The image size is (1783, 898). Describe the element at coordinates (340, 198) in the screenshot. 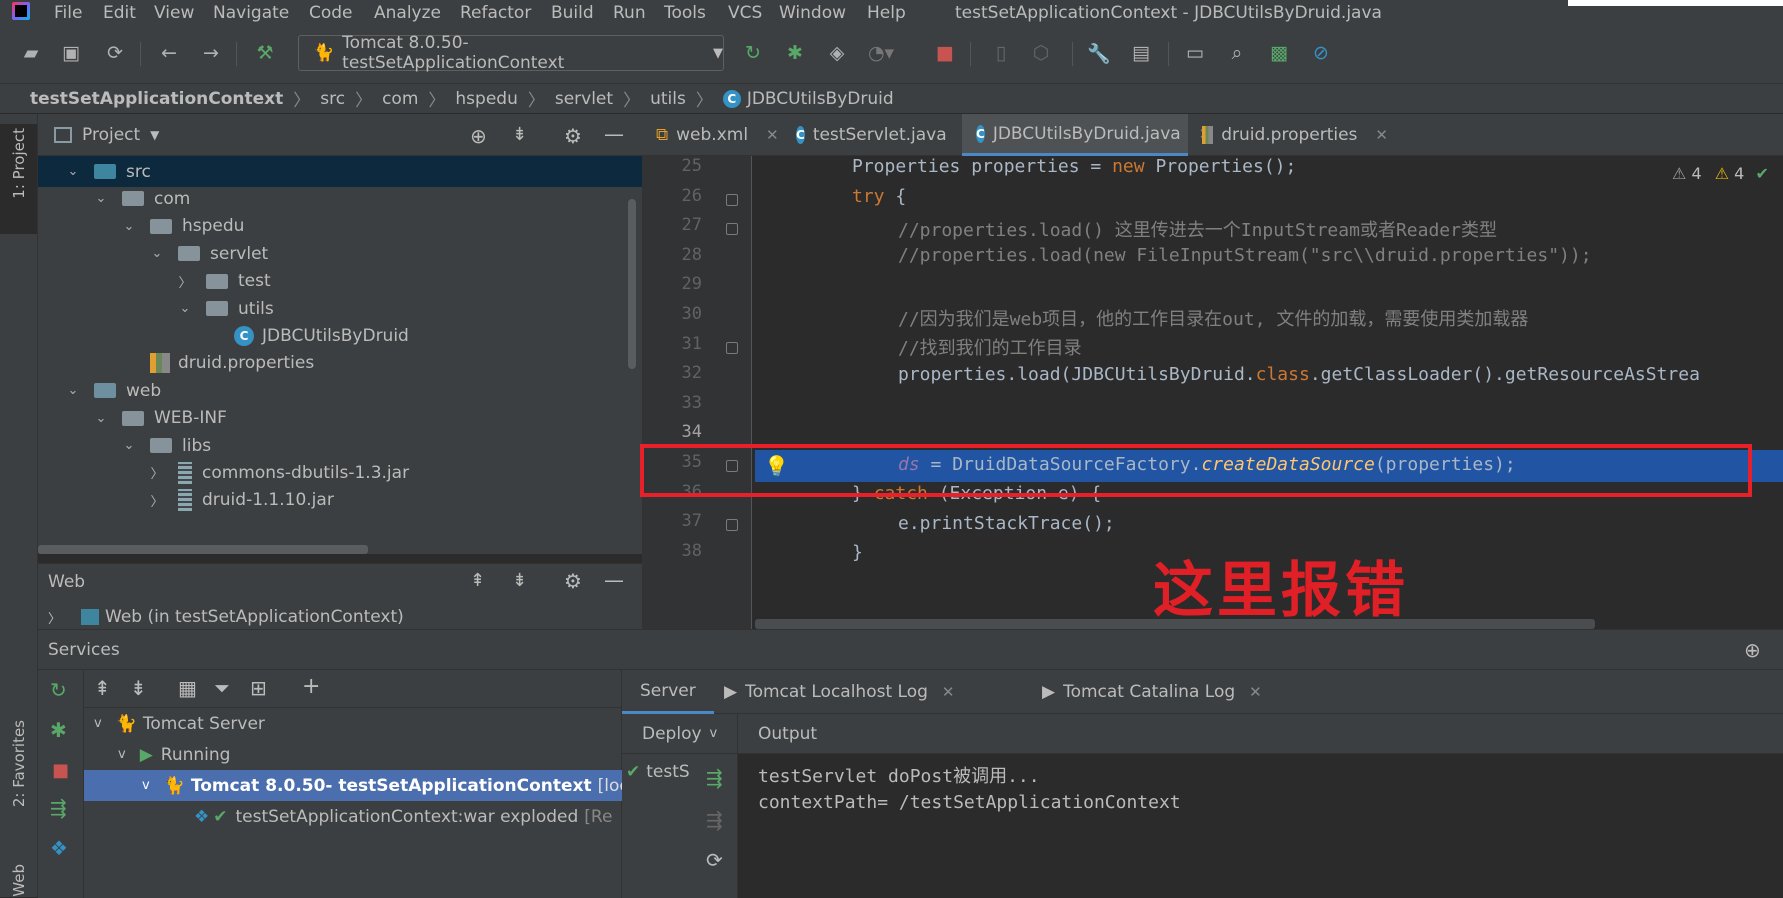

I see `project-tree-item: ⌄ com` at that location.